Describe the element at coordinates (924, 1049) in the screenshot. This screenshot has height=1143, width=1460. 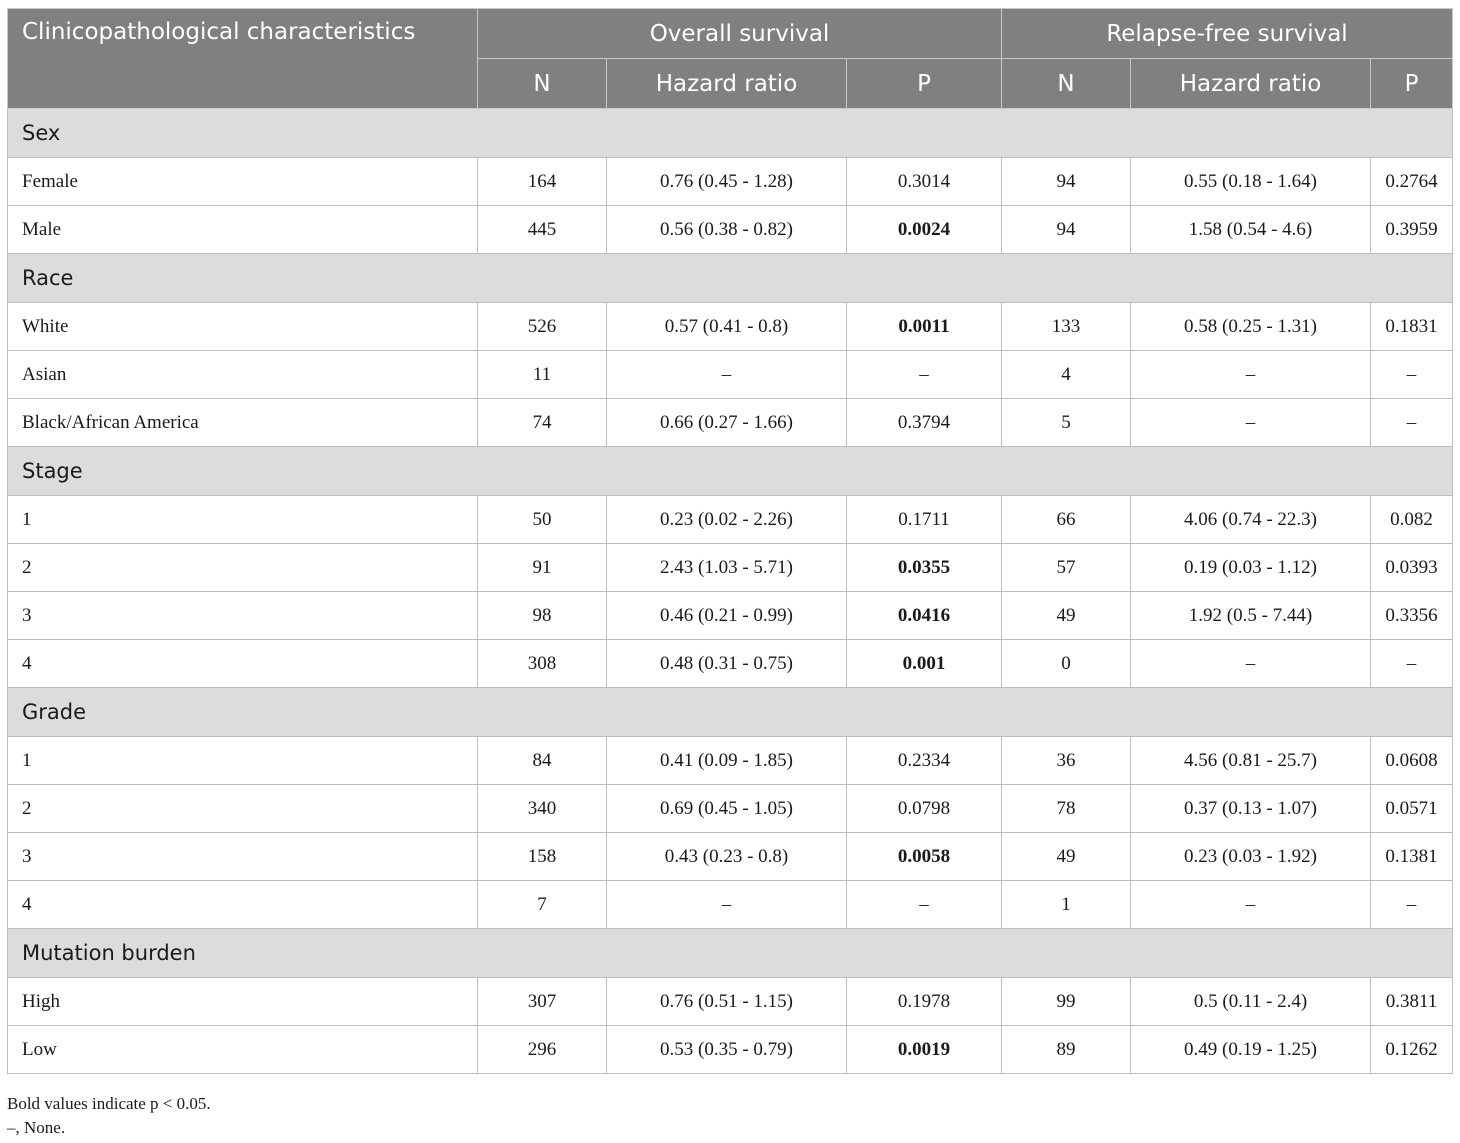
I see `cell-os-p: 0.0019` at that location.